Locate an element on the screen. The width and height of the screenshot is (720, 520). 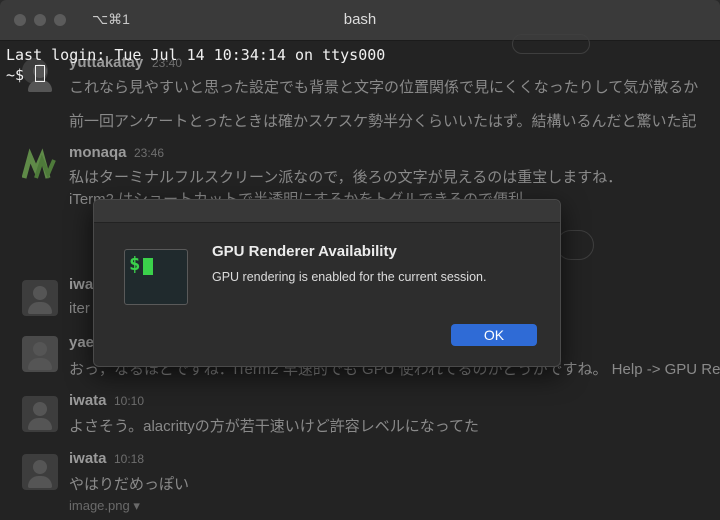
ok-button: OK is located at coordinates (494, 335).